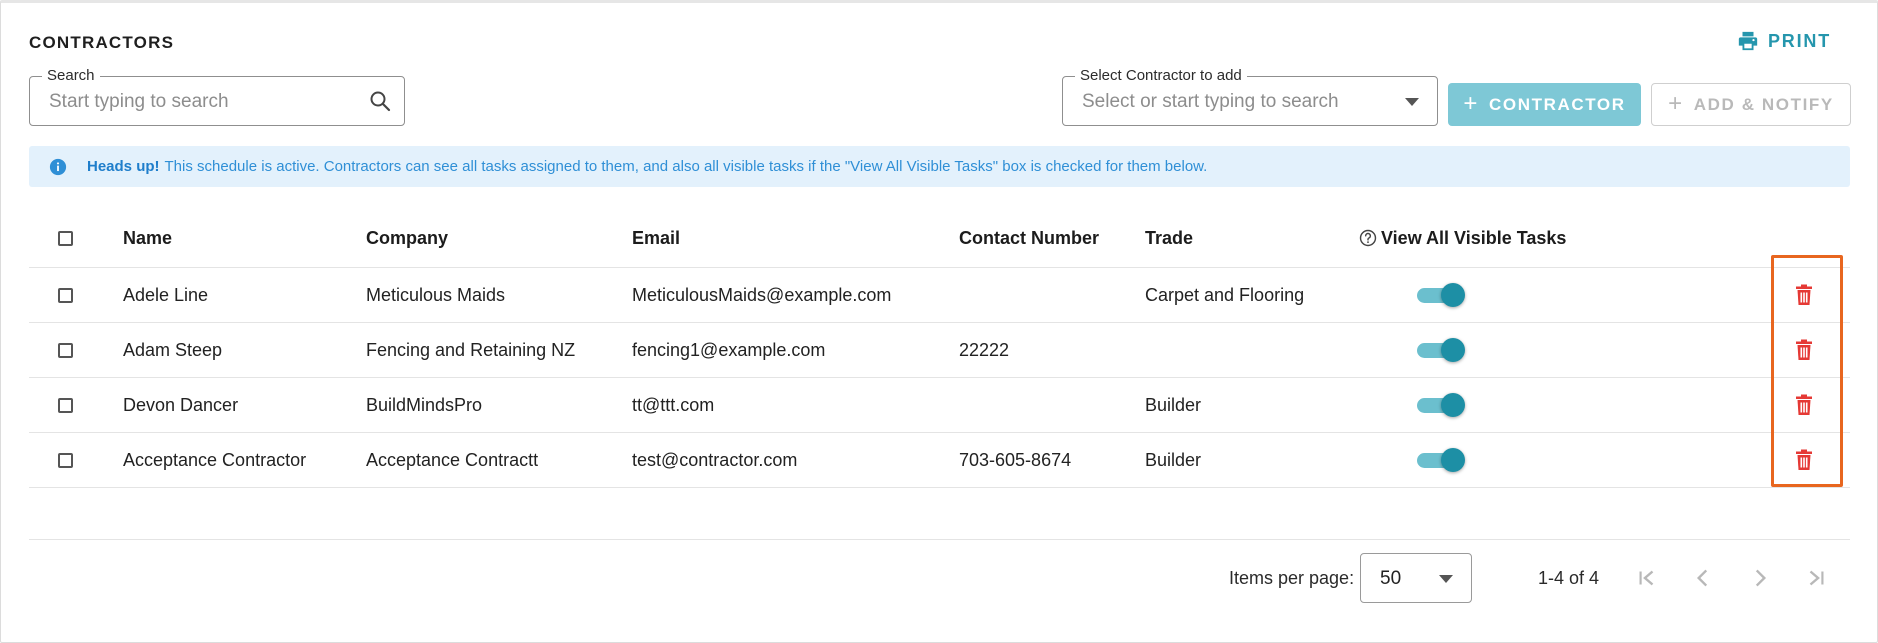 The height and width of the screenshot is (643, 1878). What do you see at coordinates (102, 42) in the screenshot?
I see `page-title: CONTRACTORS` at bounding box center [102, 42].